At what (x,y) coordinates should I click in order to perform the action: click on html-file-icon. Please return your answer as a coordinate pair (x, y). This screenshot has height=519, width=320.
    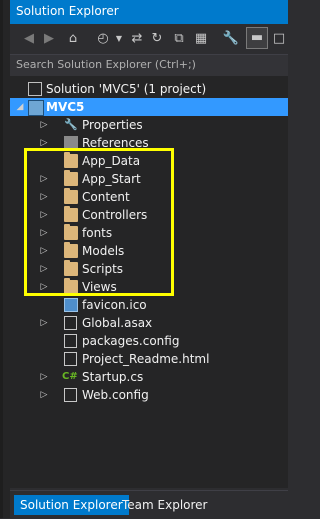
    Looking at the image, I should click on (70, 359).